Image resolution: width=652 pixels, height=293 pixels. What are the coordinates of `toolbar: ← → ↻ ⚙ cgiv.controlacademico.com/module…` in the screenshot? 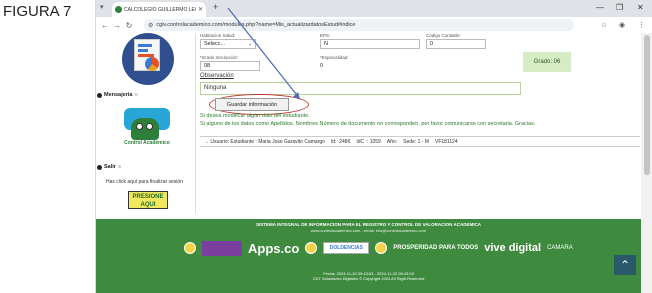 It's located at (374, 25).